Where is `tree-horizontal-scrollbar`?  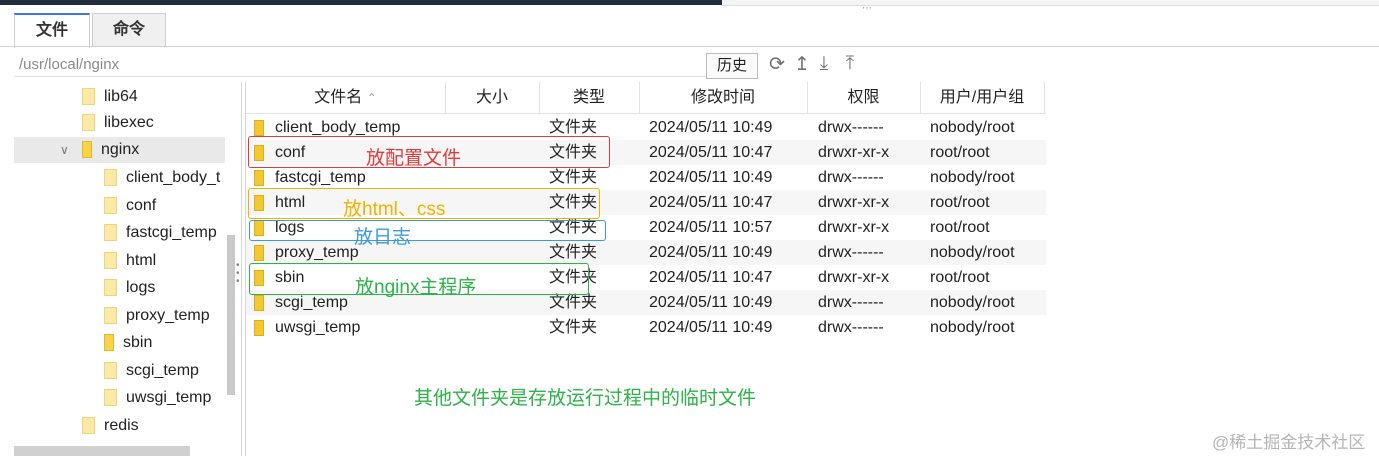
tree-horizontal-scrollbar is located at coordinates (102, 451).